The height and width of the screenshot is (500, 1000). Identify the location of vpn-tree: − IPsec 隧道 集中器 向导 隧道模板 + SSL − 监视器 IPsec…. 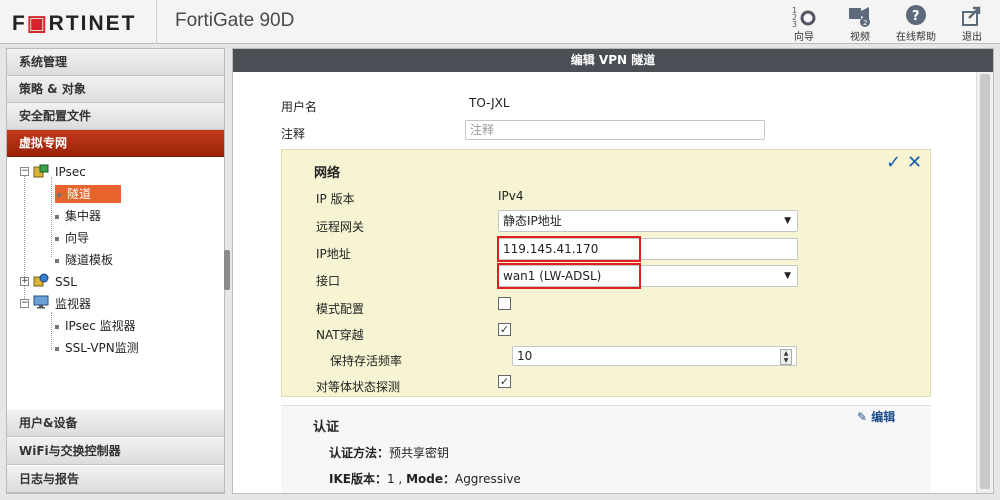
(115, 280).